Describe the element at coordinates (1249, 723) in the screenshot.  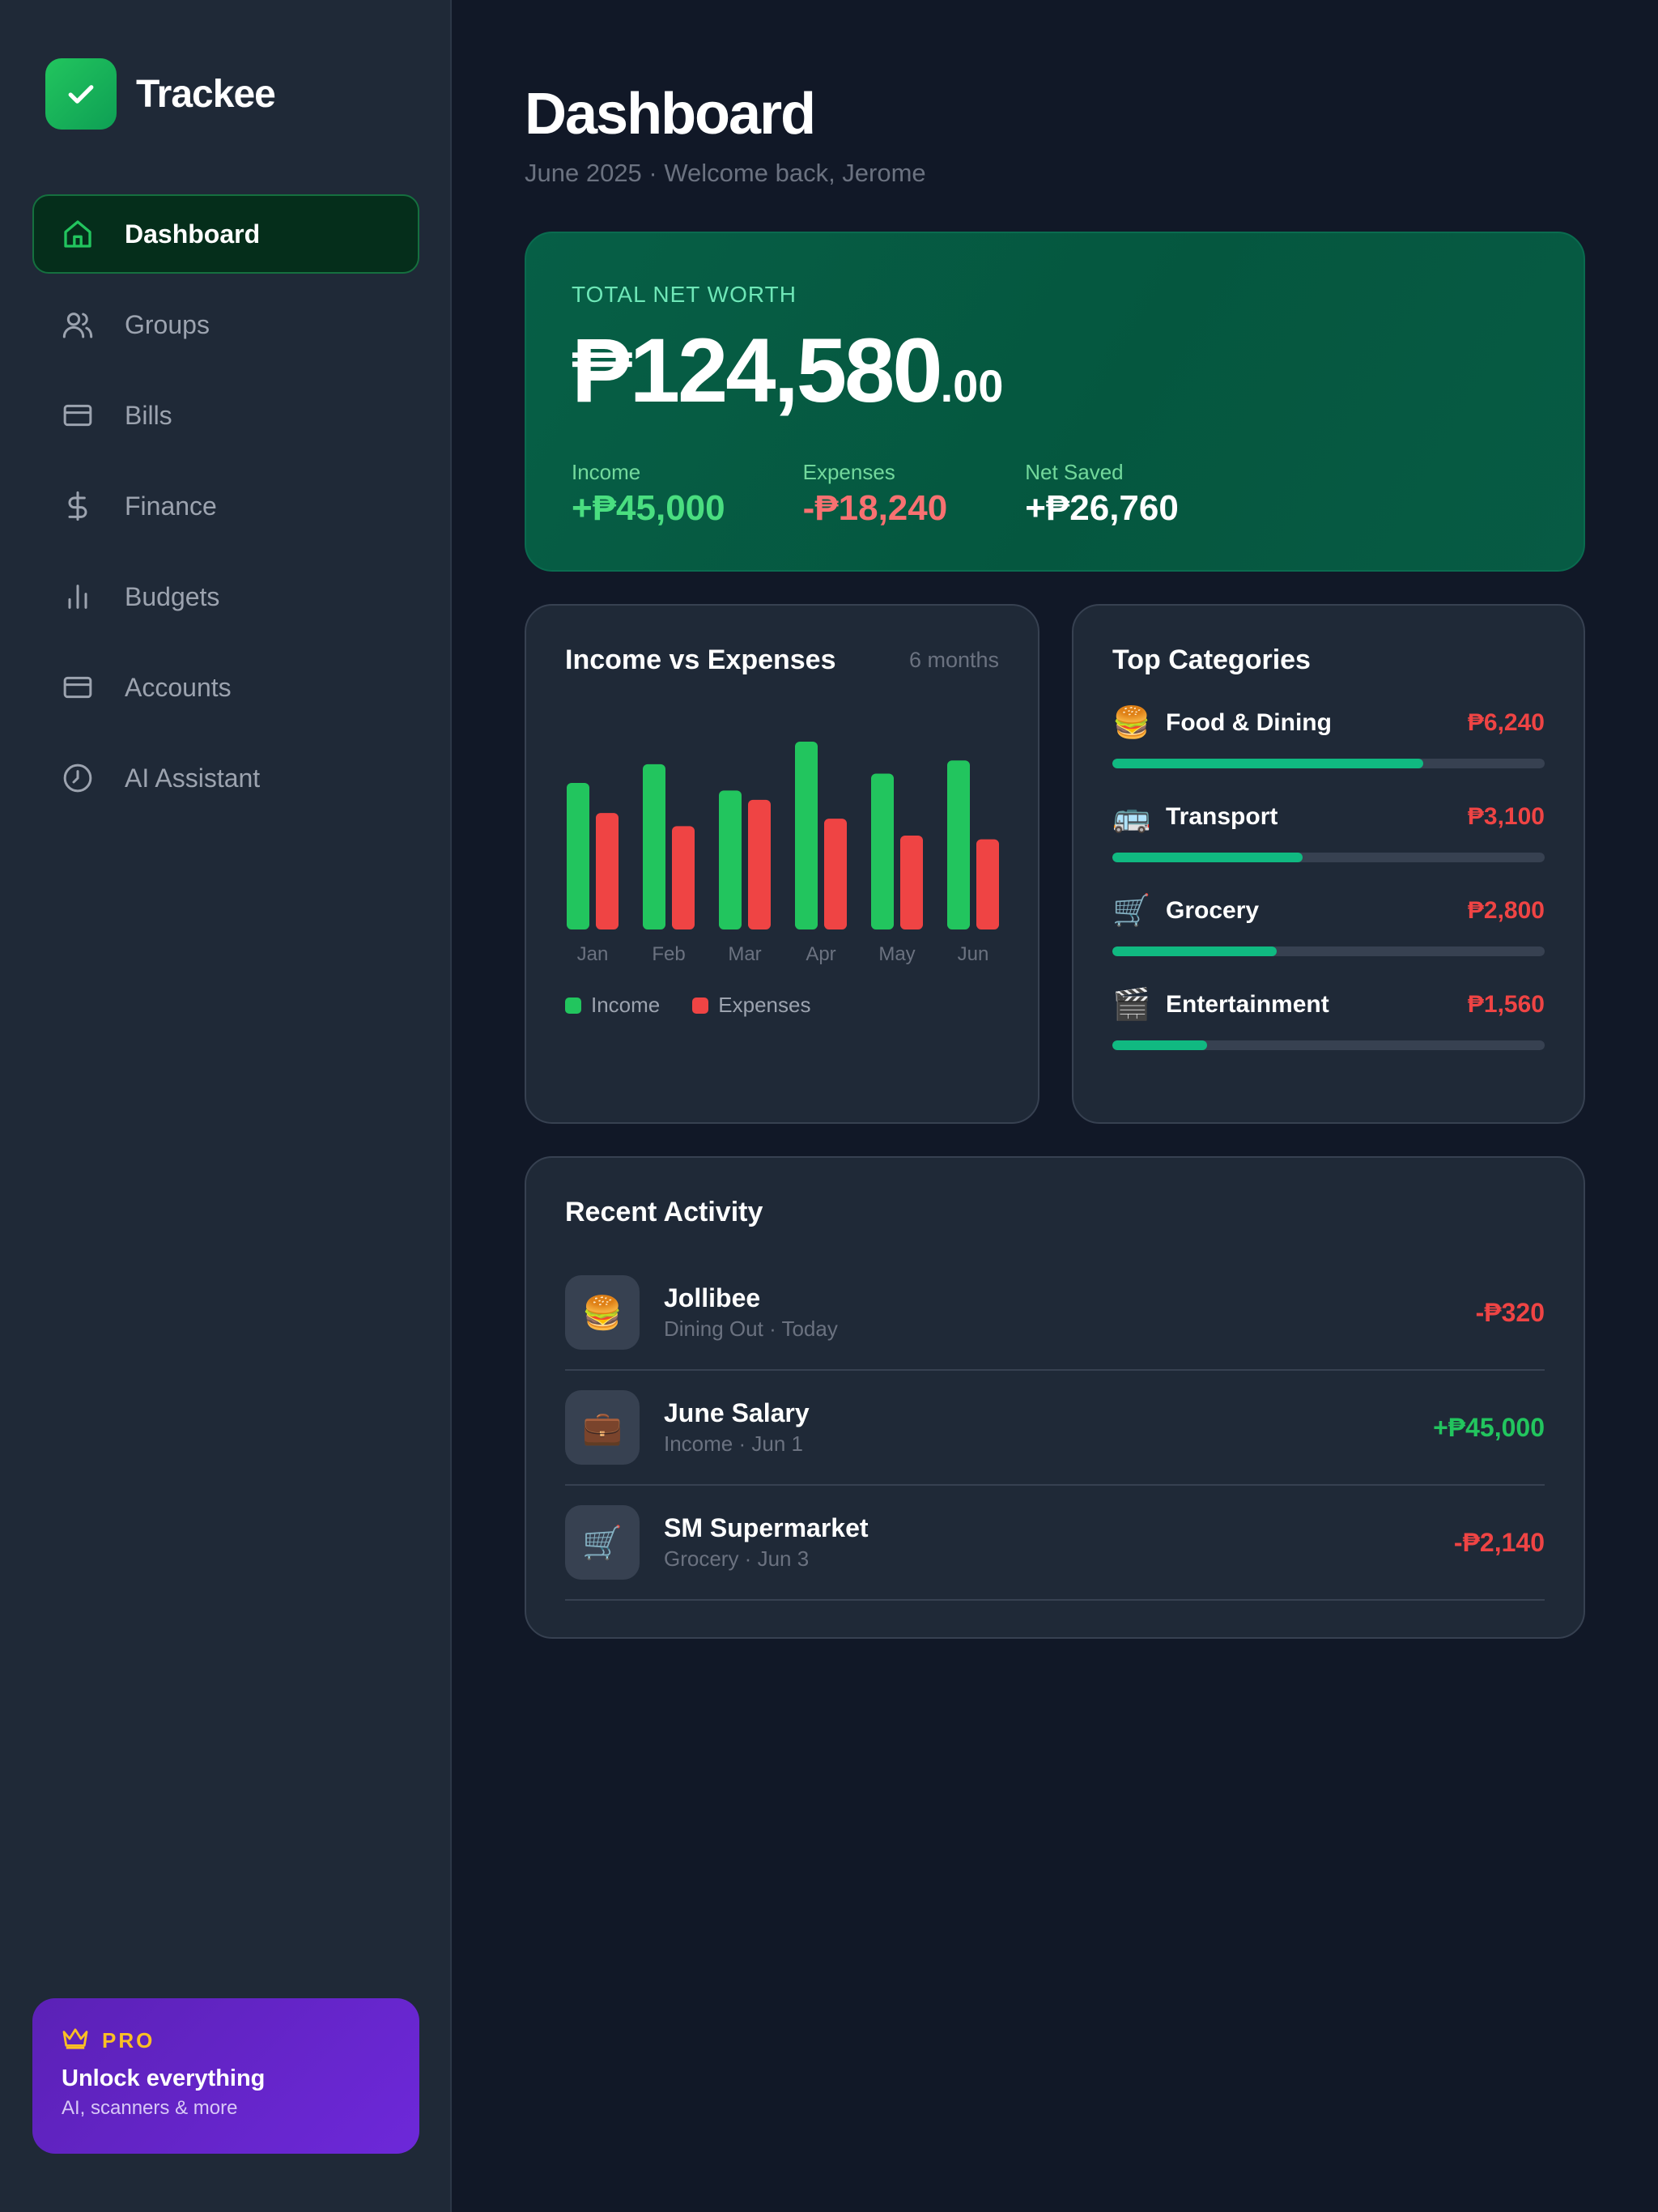
I see `category-name: Food & Dining` at that location.